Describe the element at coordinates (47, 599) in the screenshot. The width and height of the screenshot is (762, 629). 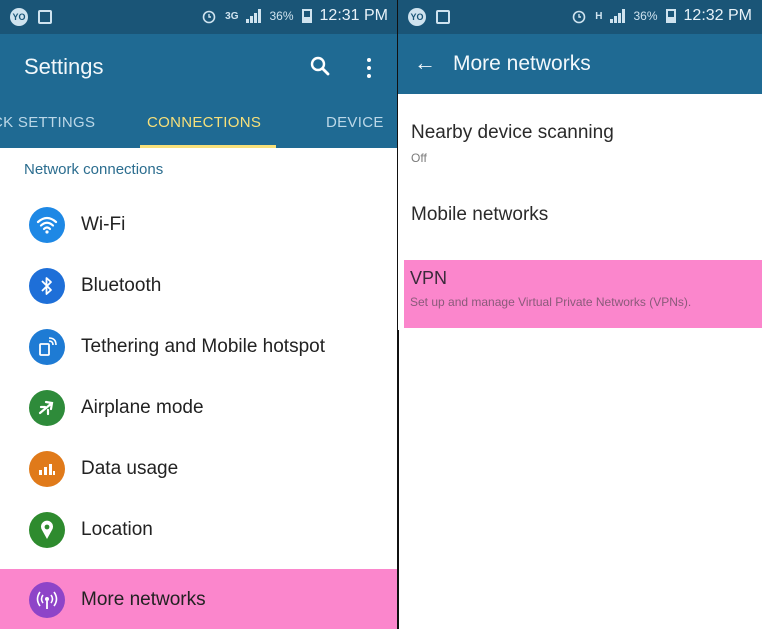
I see `more-networks-icon` at that location.